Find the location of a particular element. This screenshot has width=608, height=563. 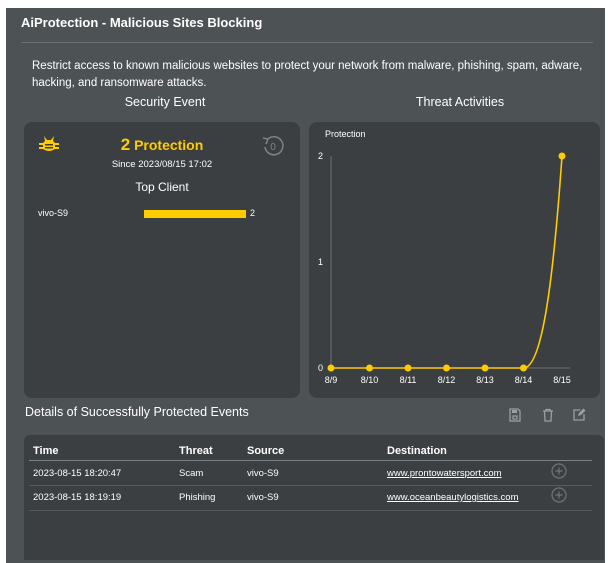

client-name: vivo-S9 is located at coordinates (53, 213).